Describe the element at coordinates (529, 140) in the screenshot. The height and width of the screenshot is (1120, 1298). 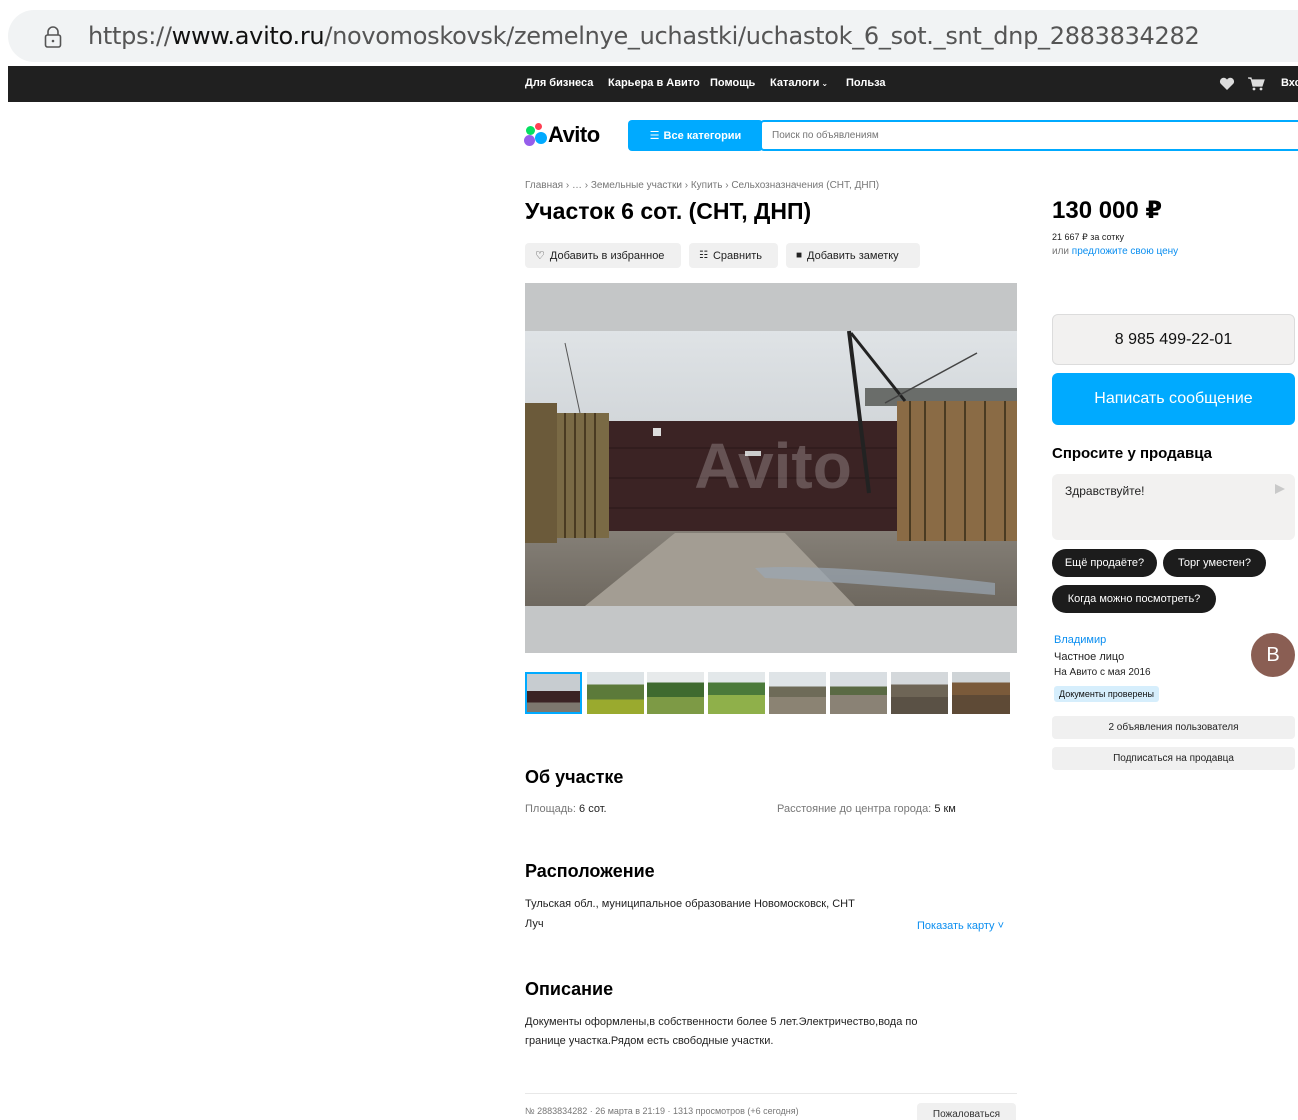
I see `logo-dot-purple` at that location.